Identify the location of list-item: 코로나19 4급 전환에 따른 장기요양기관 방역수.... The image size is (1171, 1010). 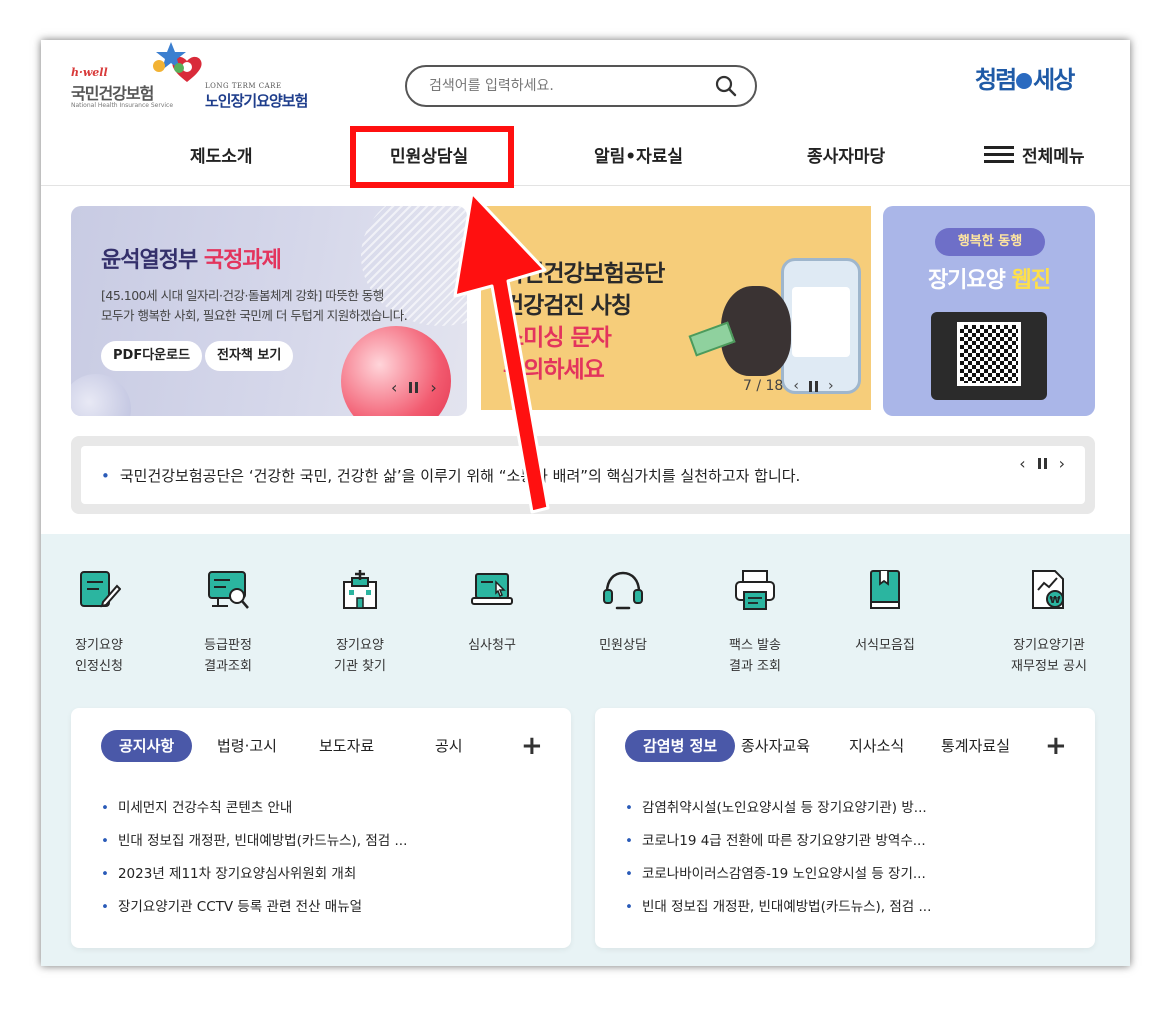
(778, 841).